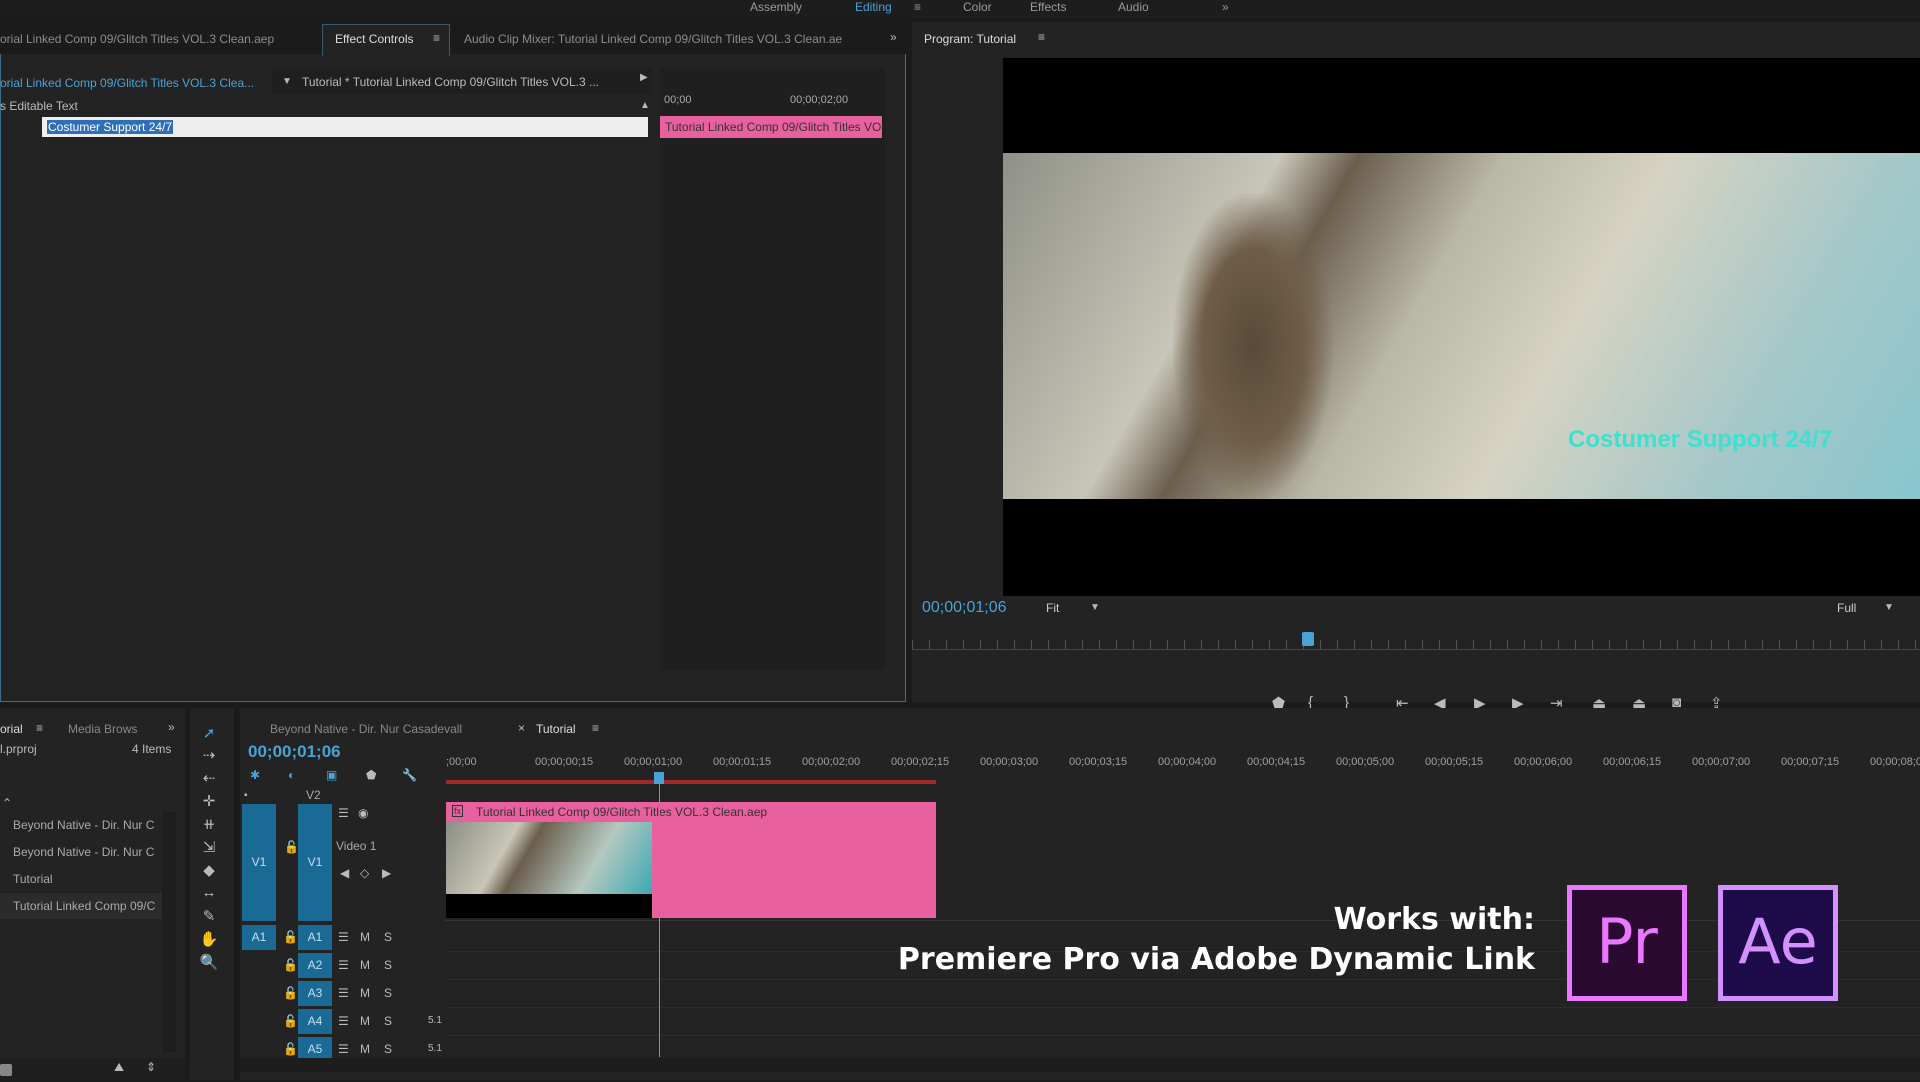  I want to click on timeline-timecode: 00;00;01;06, so click(294, 752).